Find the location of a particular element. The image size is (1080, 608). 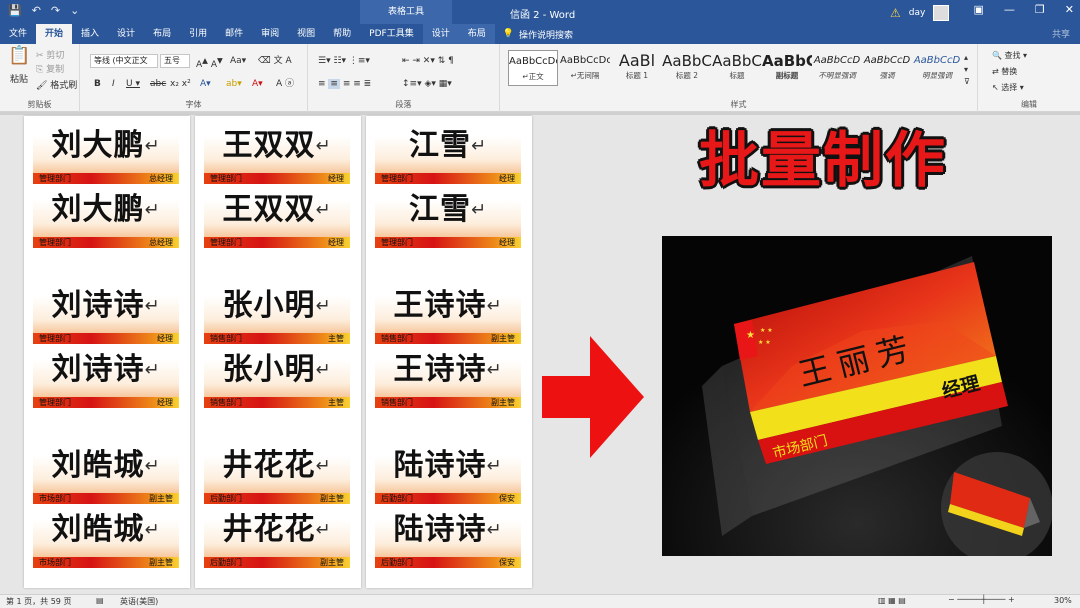

tell-me-box: 💡 操作说明搜索 is located at coordinates (538, 34).